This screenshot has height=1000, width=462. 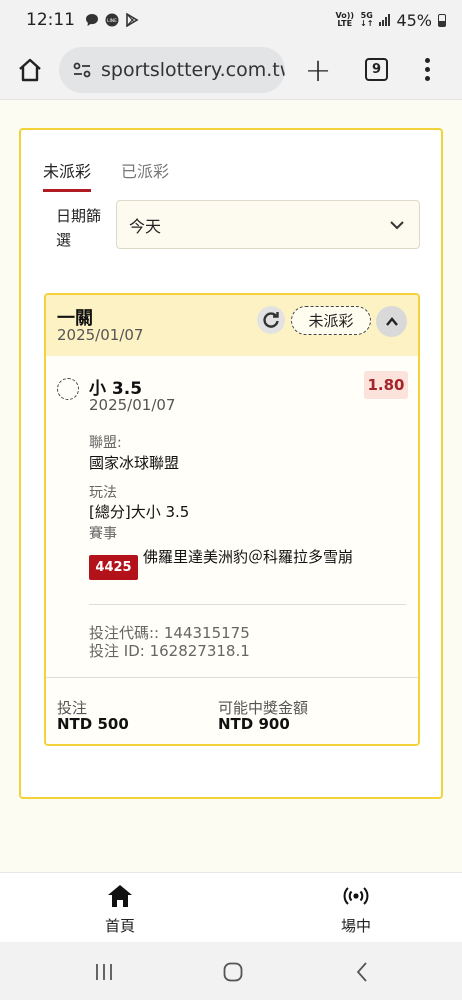 What do you see at coordinates (385, 20) in the screenshot?
I see `signal-icon` at bounding box center [385, 20].